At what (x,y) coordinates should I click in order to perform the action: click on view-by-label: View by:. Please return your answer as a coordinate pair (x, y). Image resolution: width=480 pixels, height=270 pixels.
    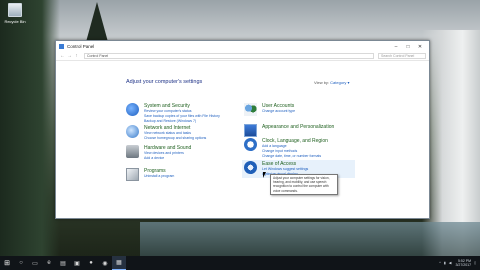
    Looking at the image, I should click on (322, 82).